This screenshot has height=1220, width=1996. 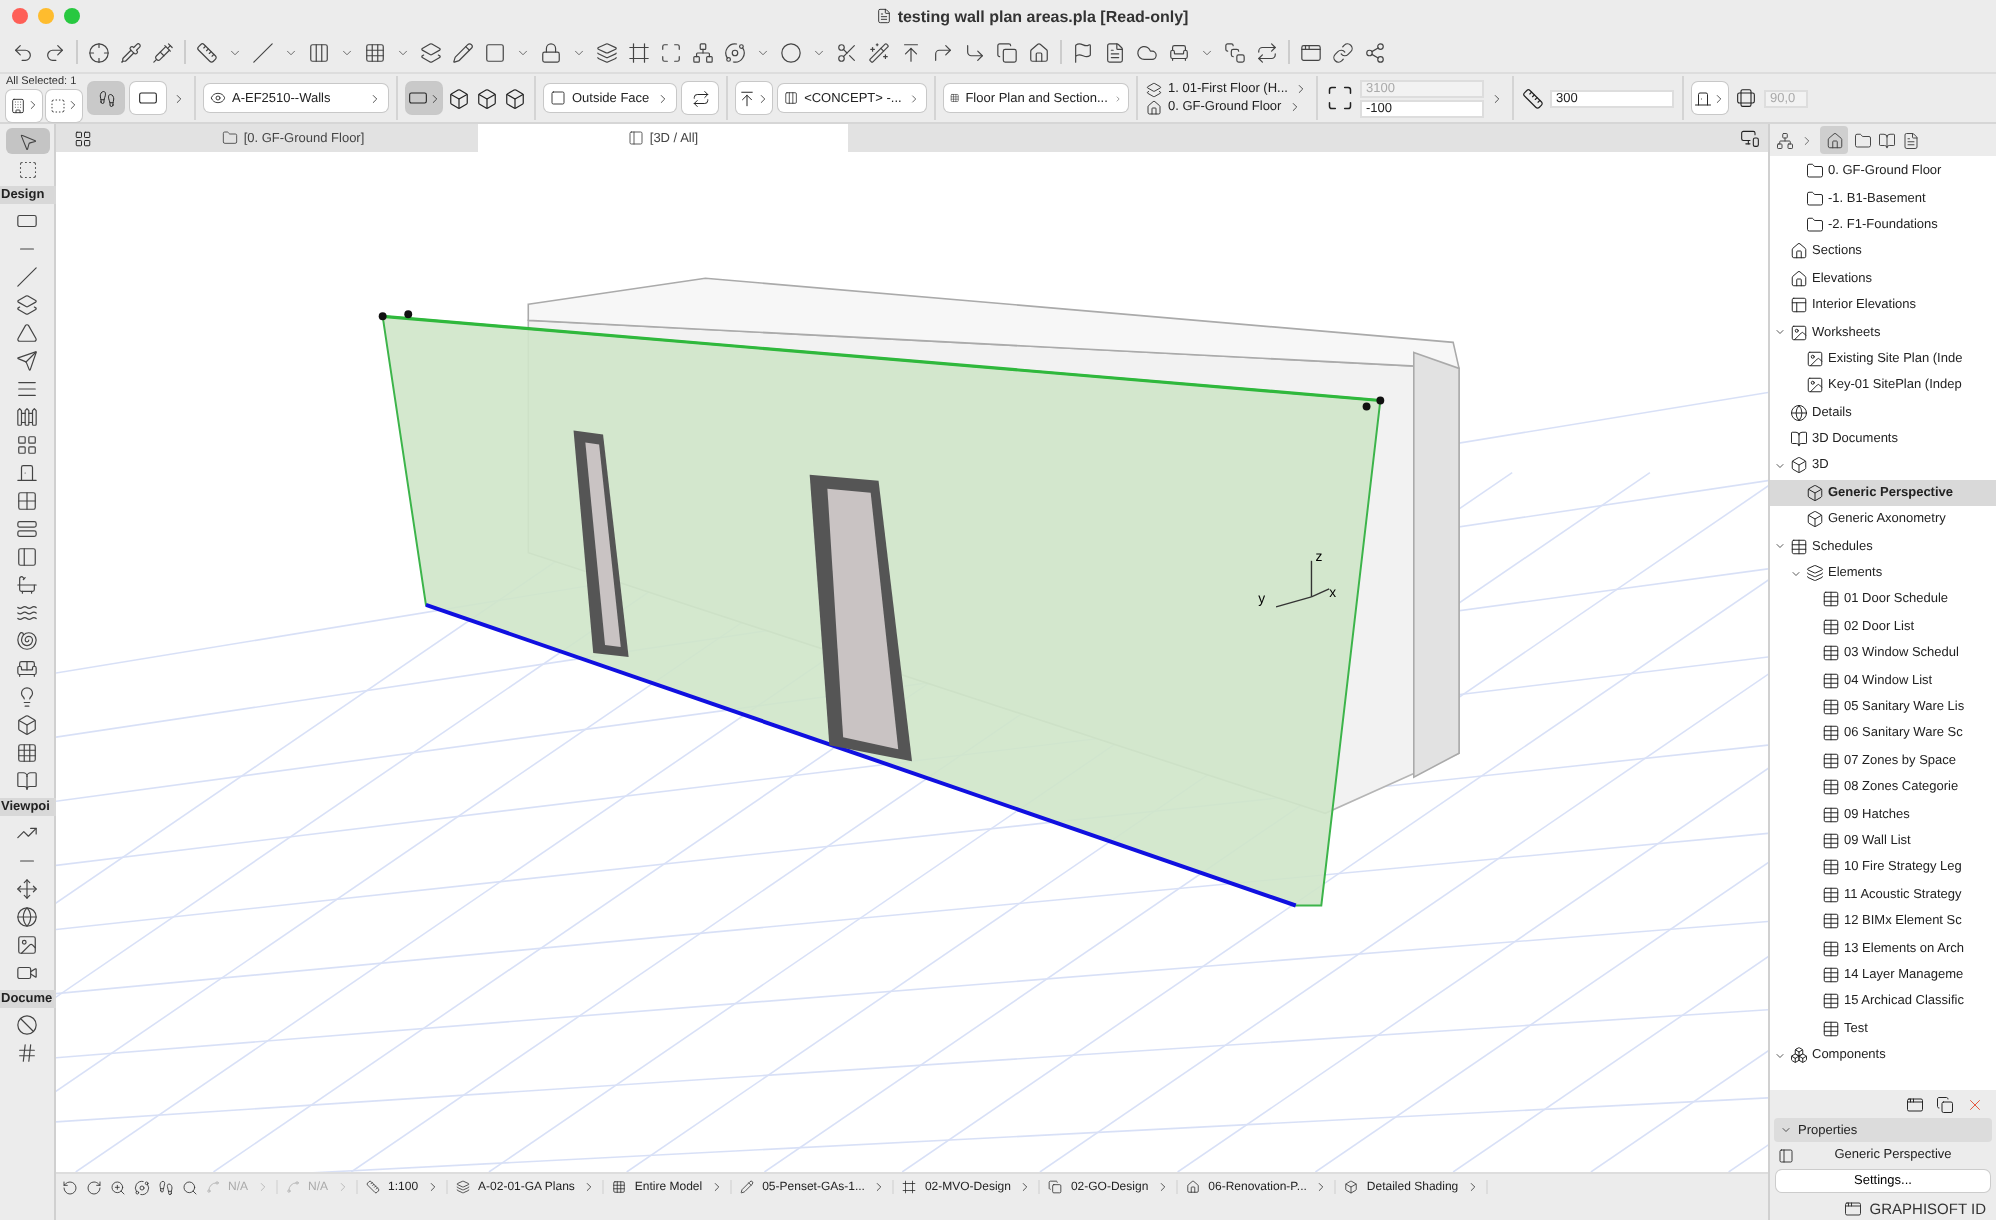 I want to click on redo-icon, so click(x=55, y=52).